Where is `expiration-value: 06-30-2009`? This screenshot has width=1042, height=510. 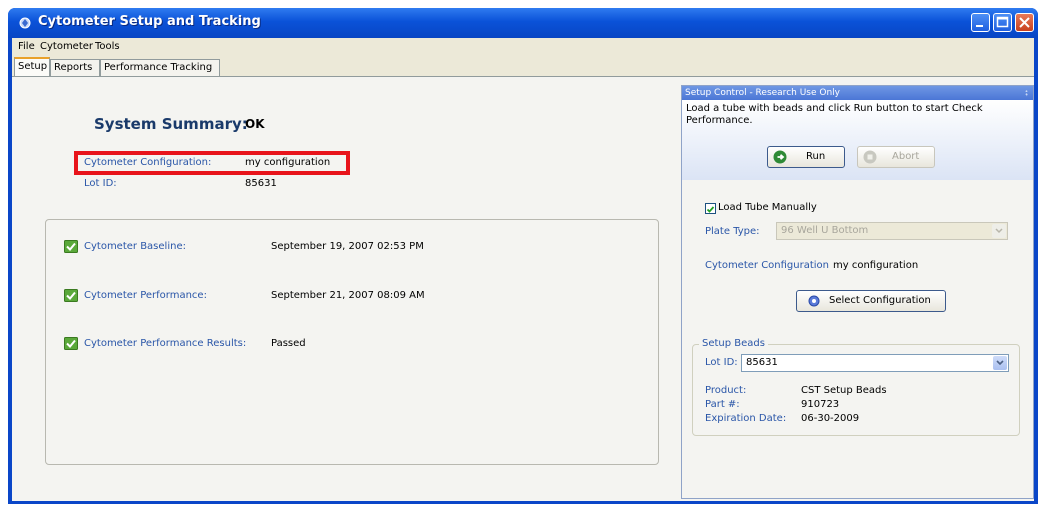
expiration-value: 06-30-2009 is located at coordinates (830, 418).